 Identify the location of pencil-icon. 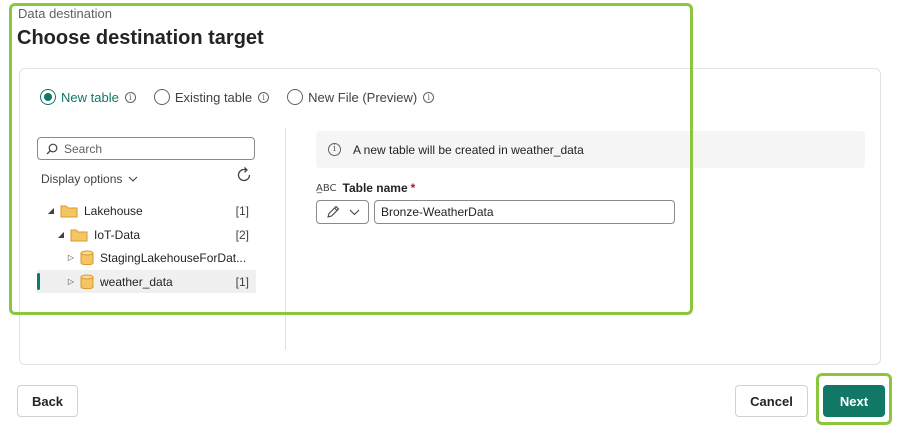
(332, 211).